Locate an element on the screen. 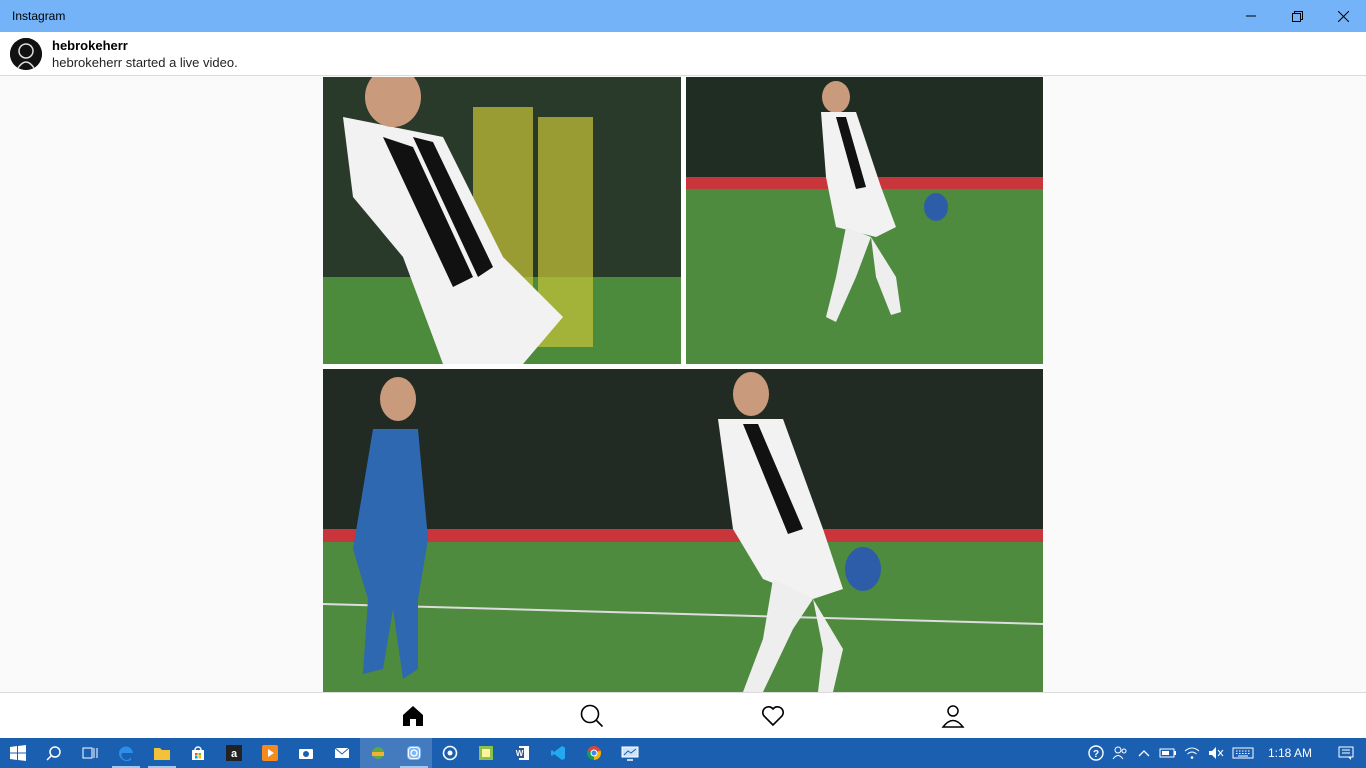  taskbar-search is located at coordinates (54, 753).